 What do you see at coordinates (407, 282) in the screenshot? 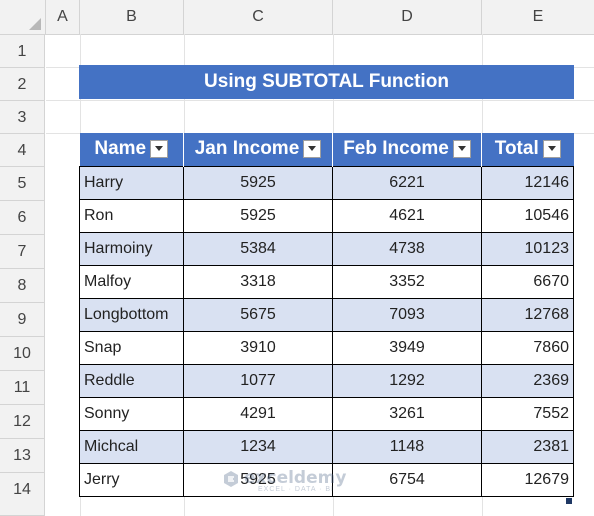
I see `cell-feb: 3352` at bounding box center [407, 282].